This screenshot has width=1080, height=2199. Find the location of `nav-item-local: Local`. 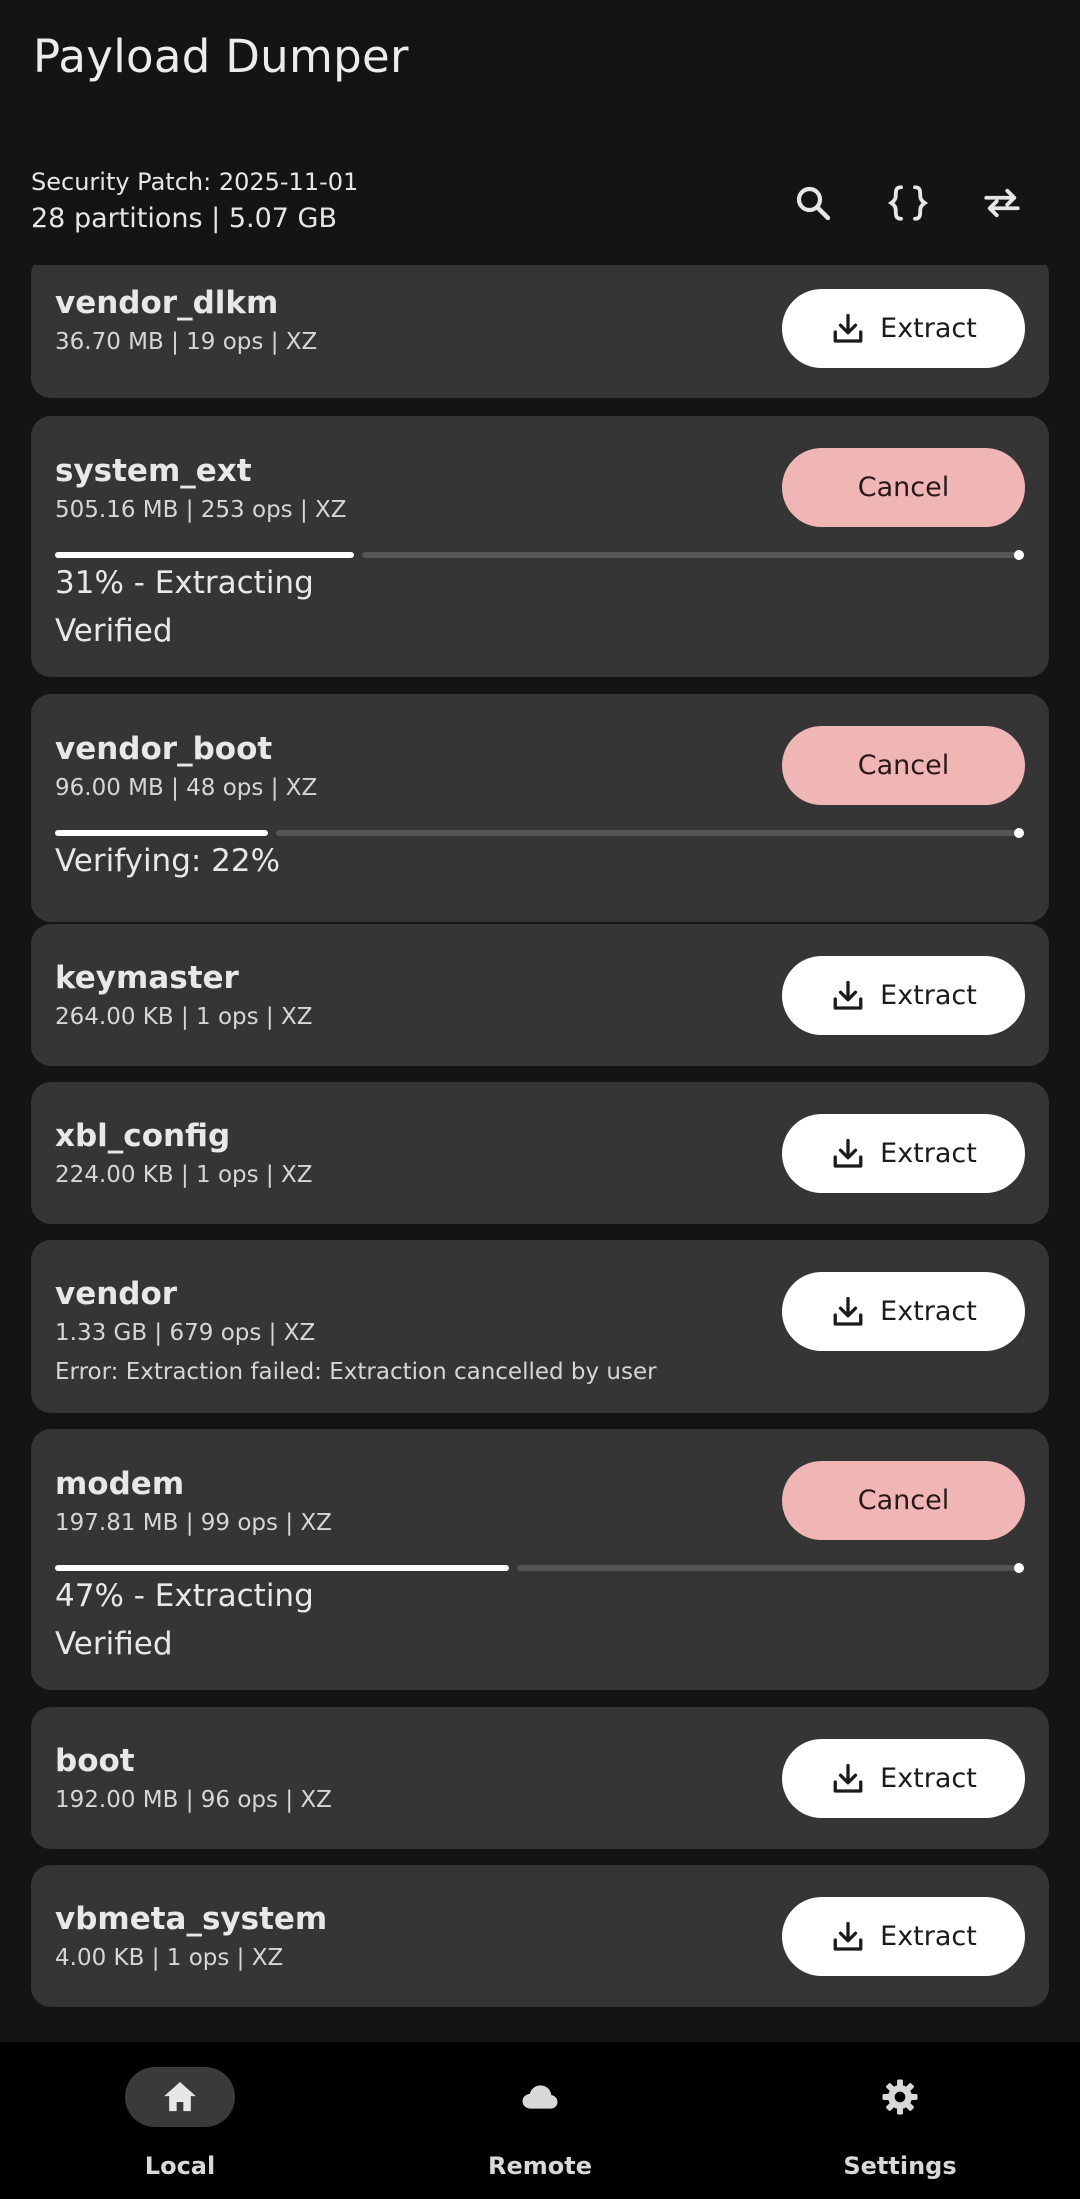

nav-item-local: Local is located at coordinates (180, 2120).